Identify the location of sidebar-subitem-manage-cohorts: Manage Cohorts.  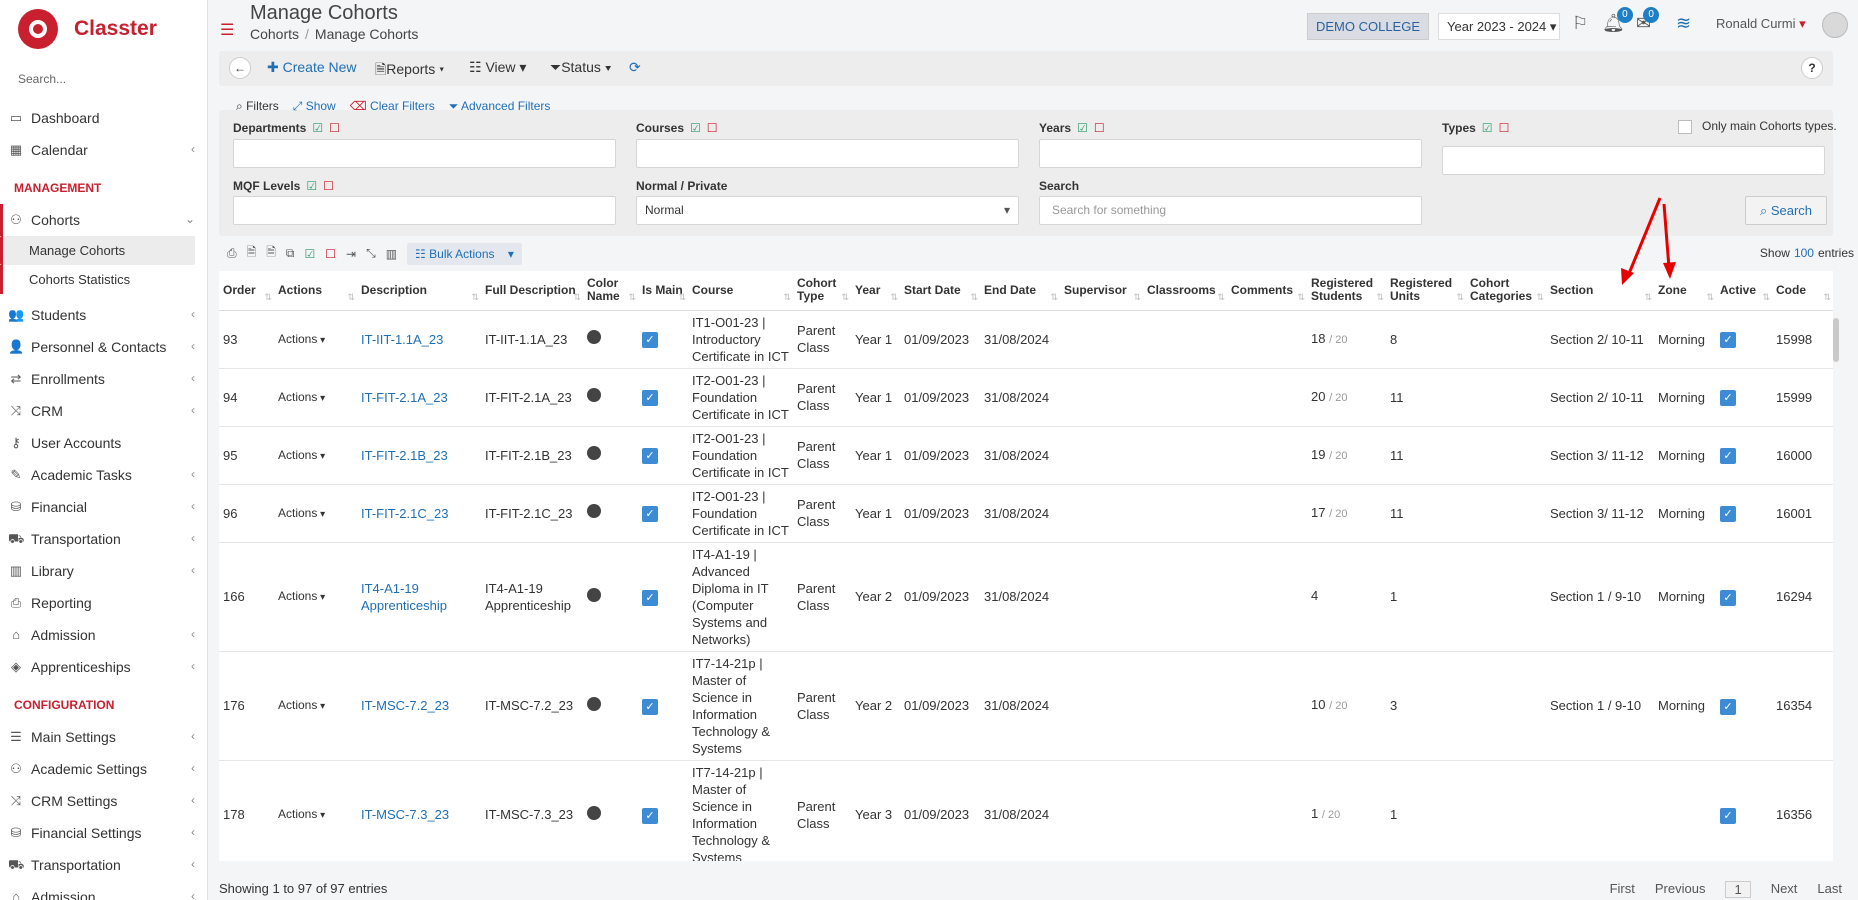
(97, 250).